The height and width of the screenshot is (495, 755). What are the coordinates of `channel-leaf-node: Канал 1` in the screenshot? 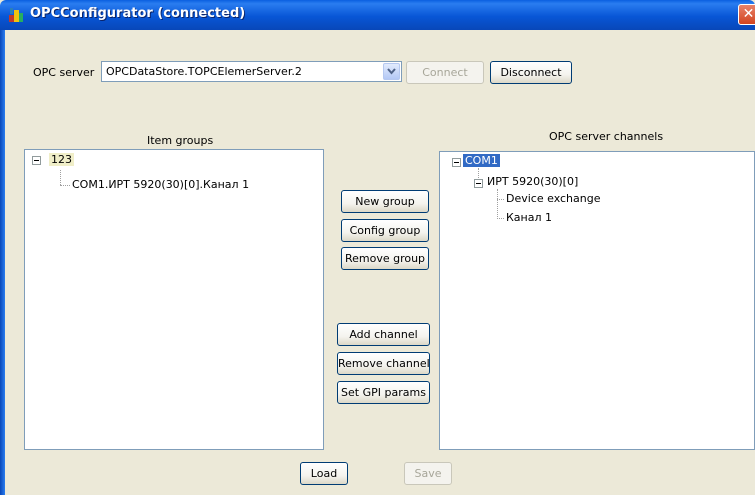 It's located at (529, 217).